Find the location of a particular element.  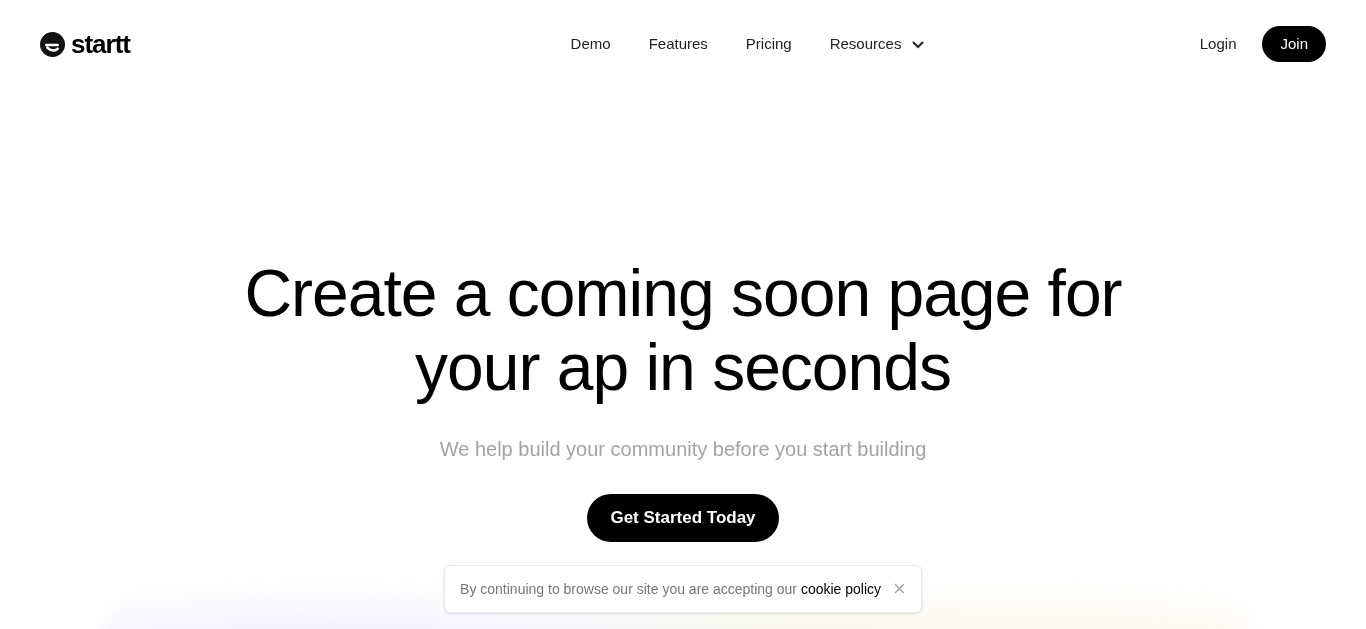

nav-link: Features is located at coordinates (678, 44).